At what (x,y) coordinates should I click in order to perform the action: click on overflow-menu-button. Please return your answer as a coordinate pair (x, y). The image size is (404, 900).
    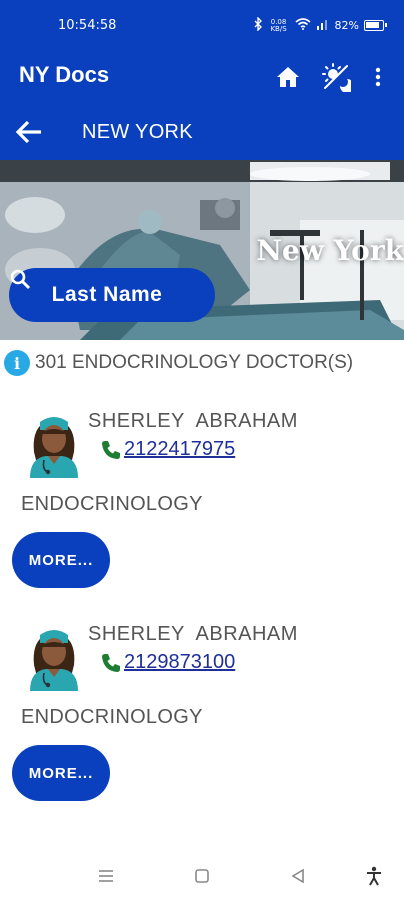
    Looking at the image, I should click on (378, 77).